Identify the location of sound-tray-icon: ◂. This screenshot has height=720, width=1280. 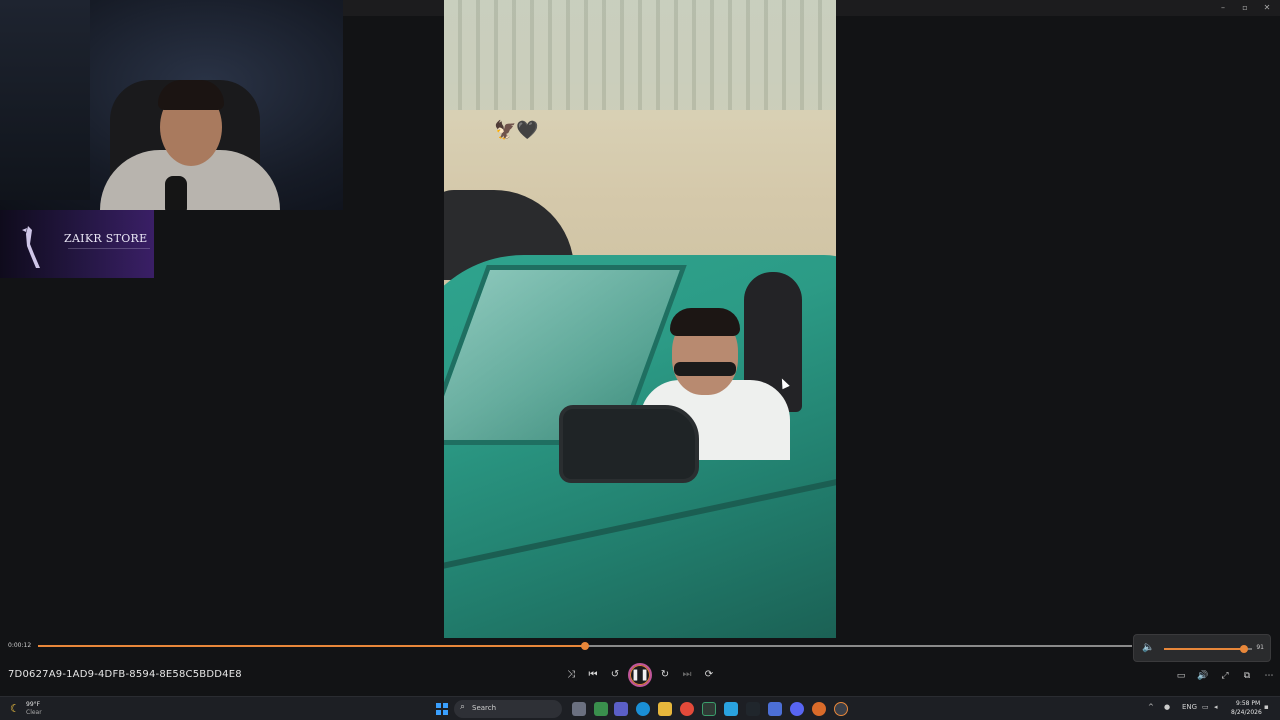
(1216, 707).